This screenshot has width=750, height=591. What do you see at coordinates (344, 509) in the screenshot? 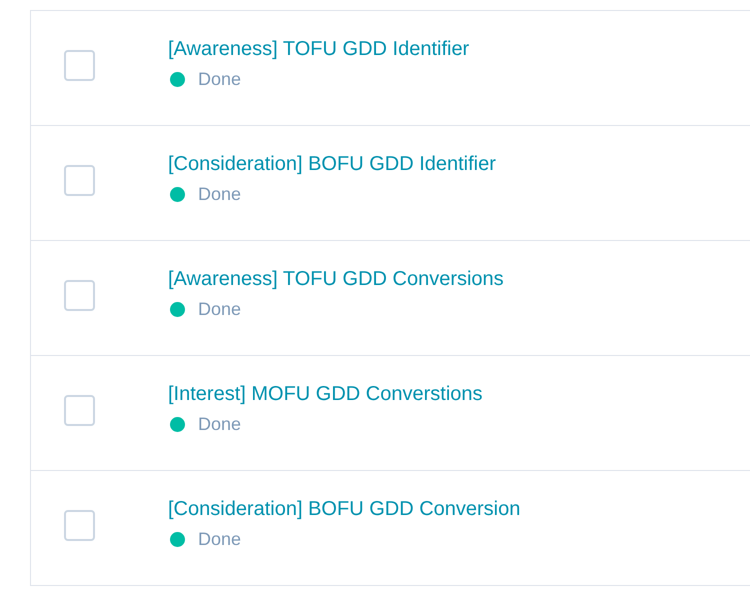
I see `item-title-link: [Consideration] BOFU GDD Conversion` at bounding box center [344, 509].